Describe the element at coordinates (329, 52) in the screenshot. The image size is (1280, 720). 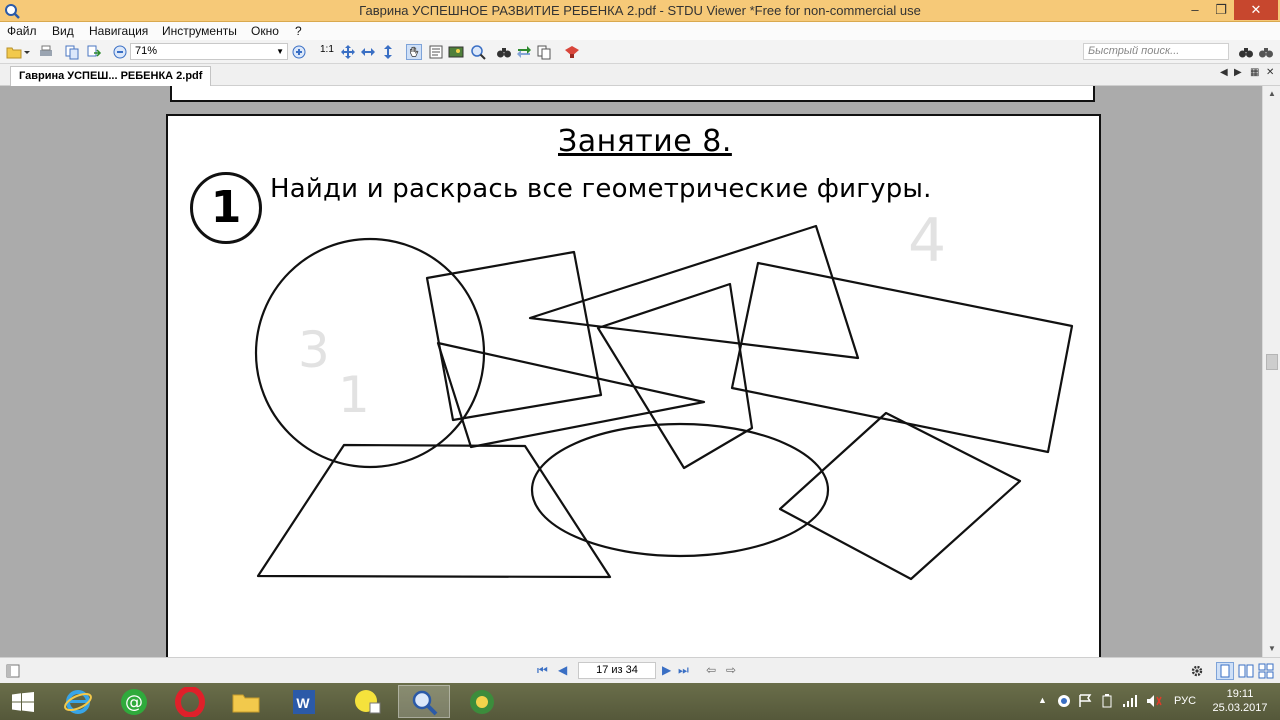
I see `actual-size-button: 1:1` at that location.